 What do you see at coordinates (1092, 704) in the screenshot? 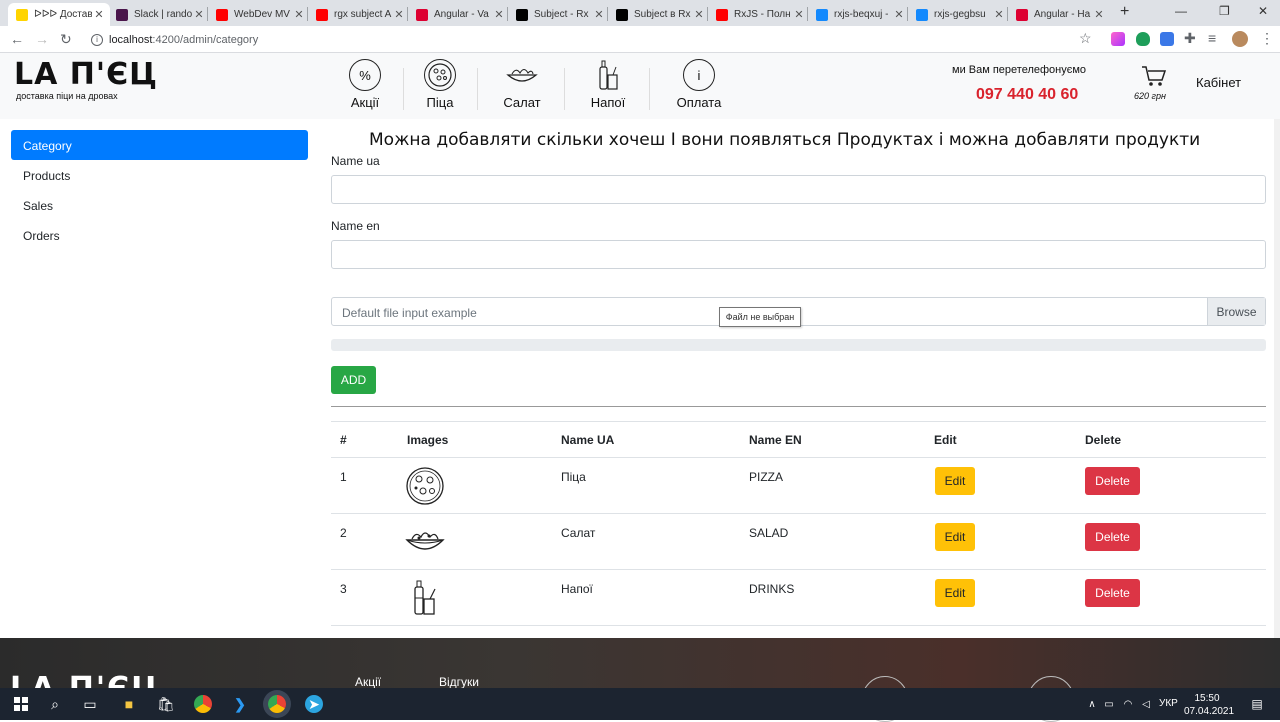
I see `chevron-up-icon: ∧` at bounding box center [1092, 704].